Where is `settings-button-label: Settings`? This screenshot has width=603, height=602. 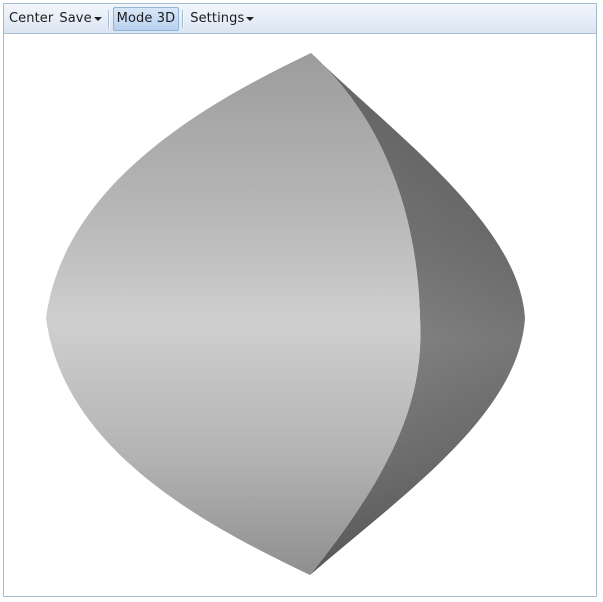
settings-button-label: Settings is located at coordinates (217, 18).